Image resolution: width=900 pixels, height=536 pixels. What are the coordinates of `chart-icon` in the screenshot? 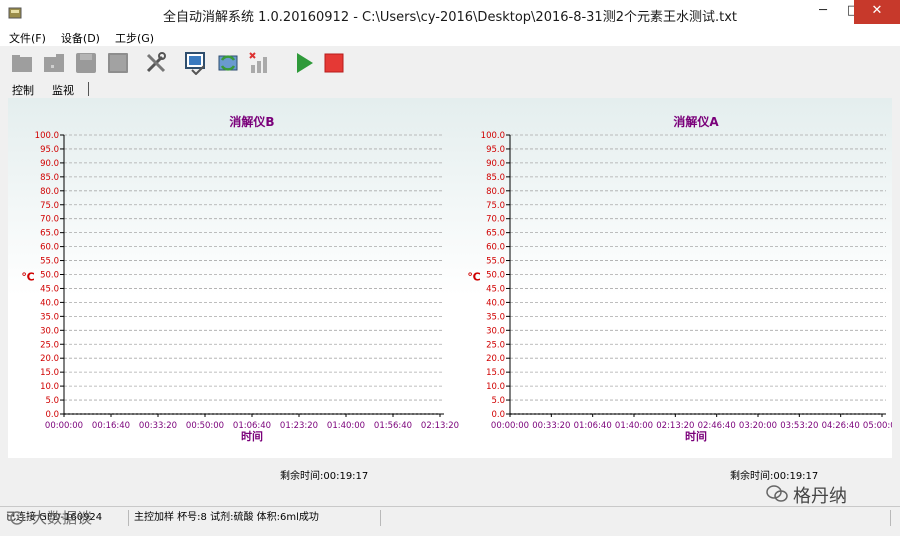 It's located at (260, 63).